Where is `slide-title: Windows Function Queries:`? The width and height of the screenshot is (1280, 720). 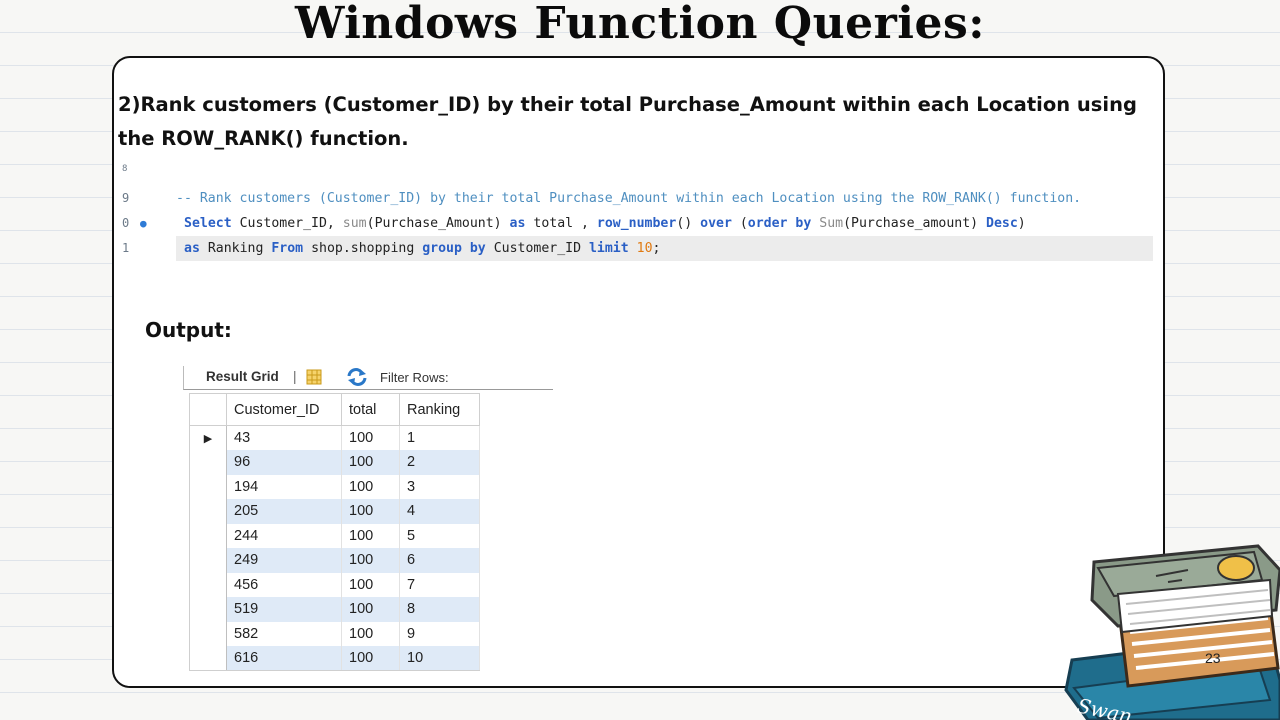
slide-title: Windows Function Queries: is located at coordinates (640, 24).